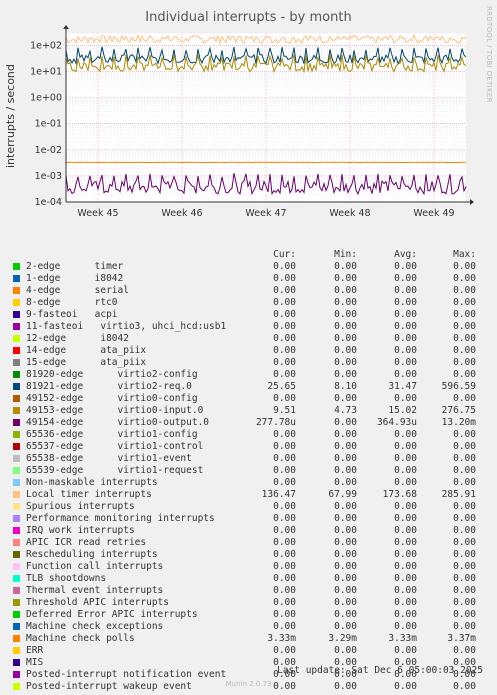 This screenshot has height=695, width=497. What do you see at coordinates (248, 579) in the screenshot?
I see `legend-row: TLB shootdowns 0.00 0.00 0.00 0.00` at bounding box center [248, 579].